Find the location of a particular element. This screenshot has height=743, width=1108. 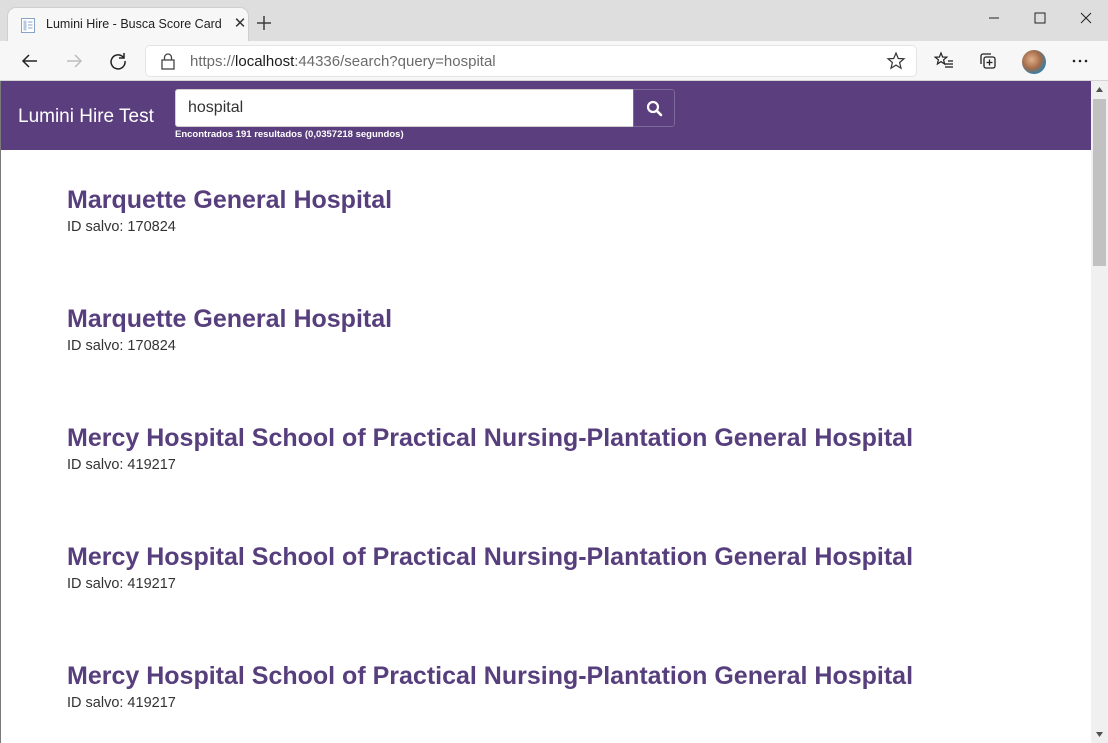

profile-avatar is located at coordinates (1034, 62).